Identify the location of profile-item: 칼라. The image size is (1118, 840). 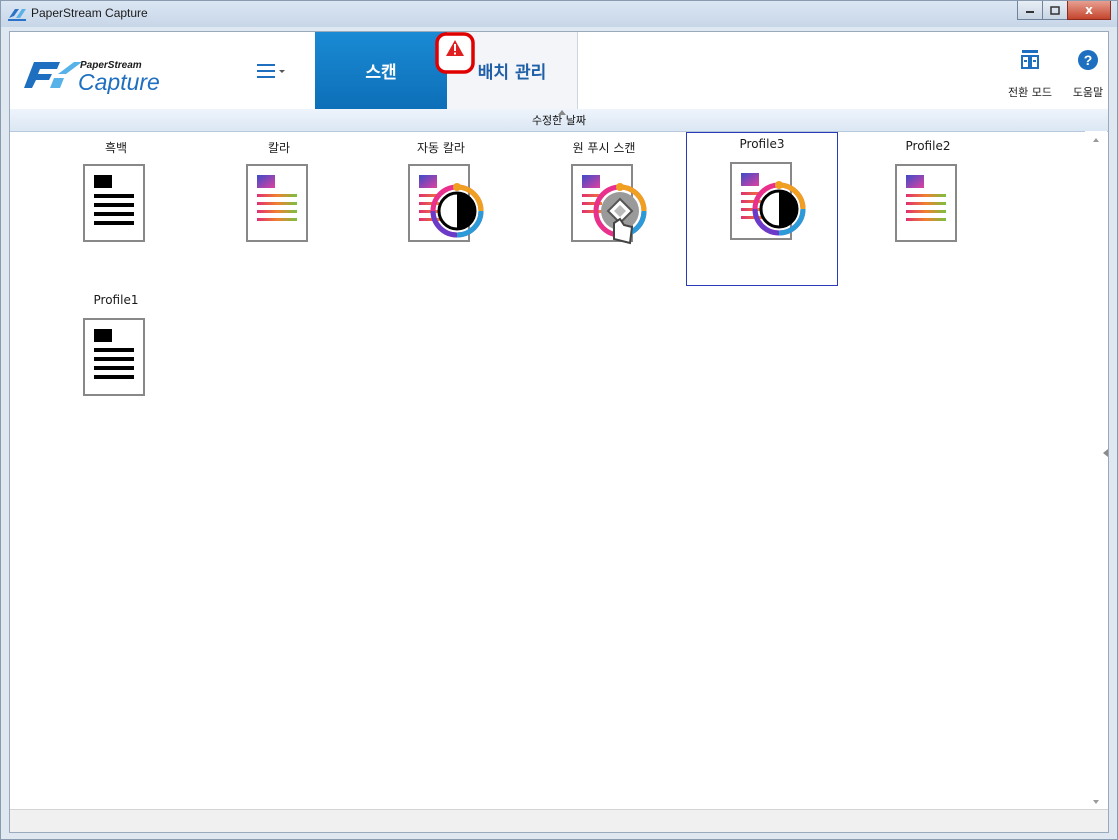
(279, 212).